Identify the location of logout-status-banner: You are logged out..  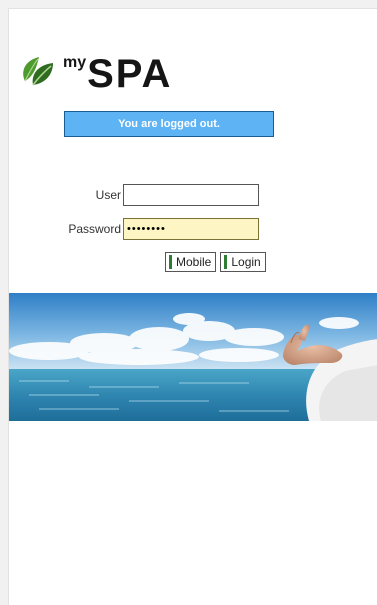
(169, 124).